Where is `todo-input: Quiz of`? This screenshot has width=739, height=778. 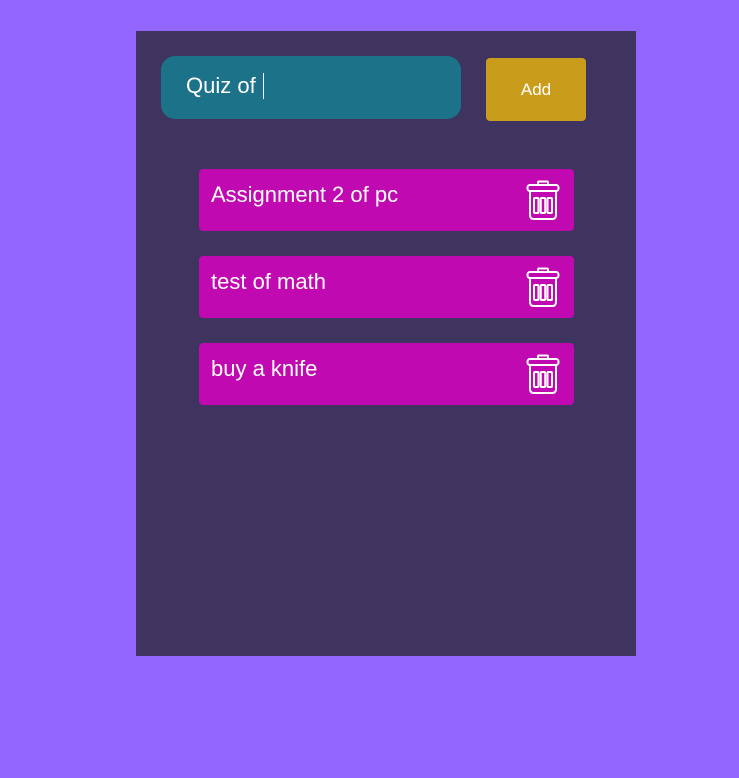
todo-input: Quiz of is located at coordinates (311, 87).